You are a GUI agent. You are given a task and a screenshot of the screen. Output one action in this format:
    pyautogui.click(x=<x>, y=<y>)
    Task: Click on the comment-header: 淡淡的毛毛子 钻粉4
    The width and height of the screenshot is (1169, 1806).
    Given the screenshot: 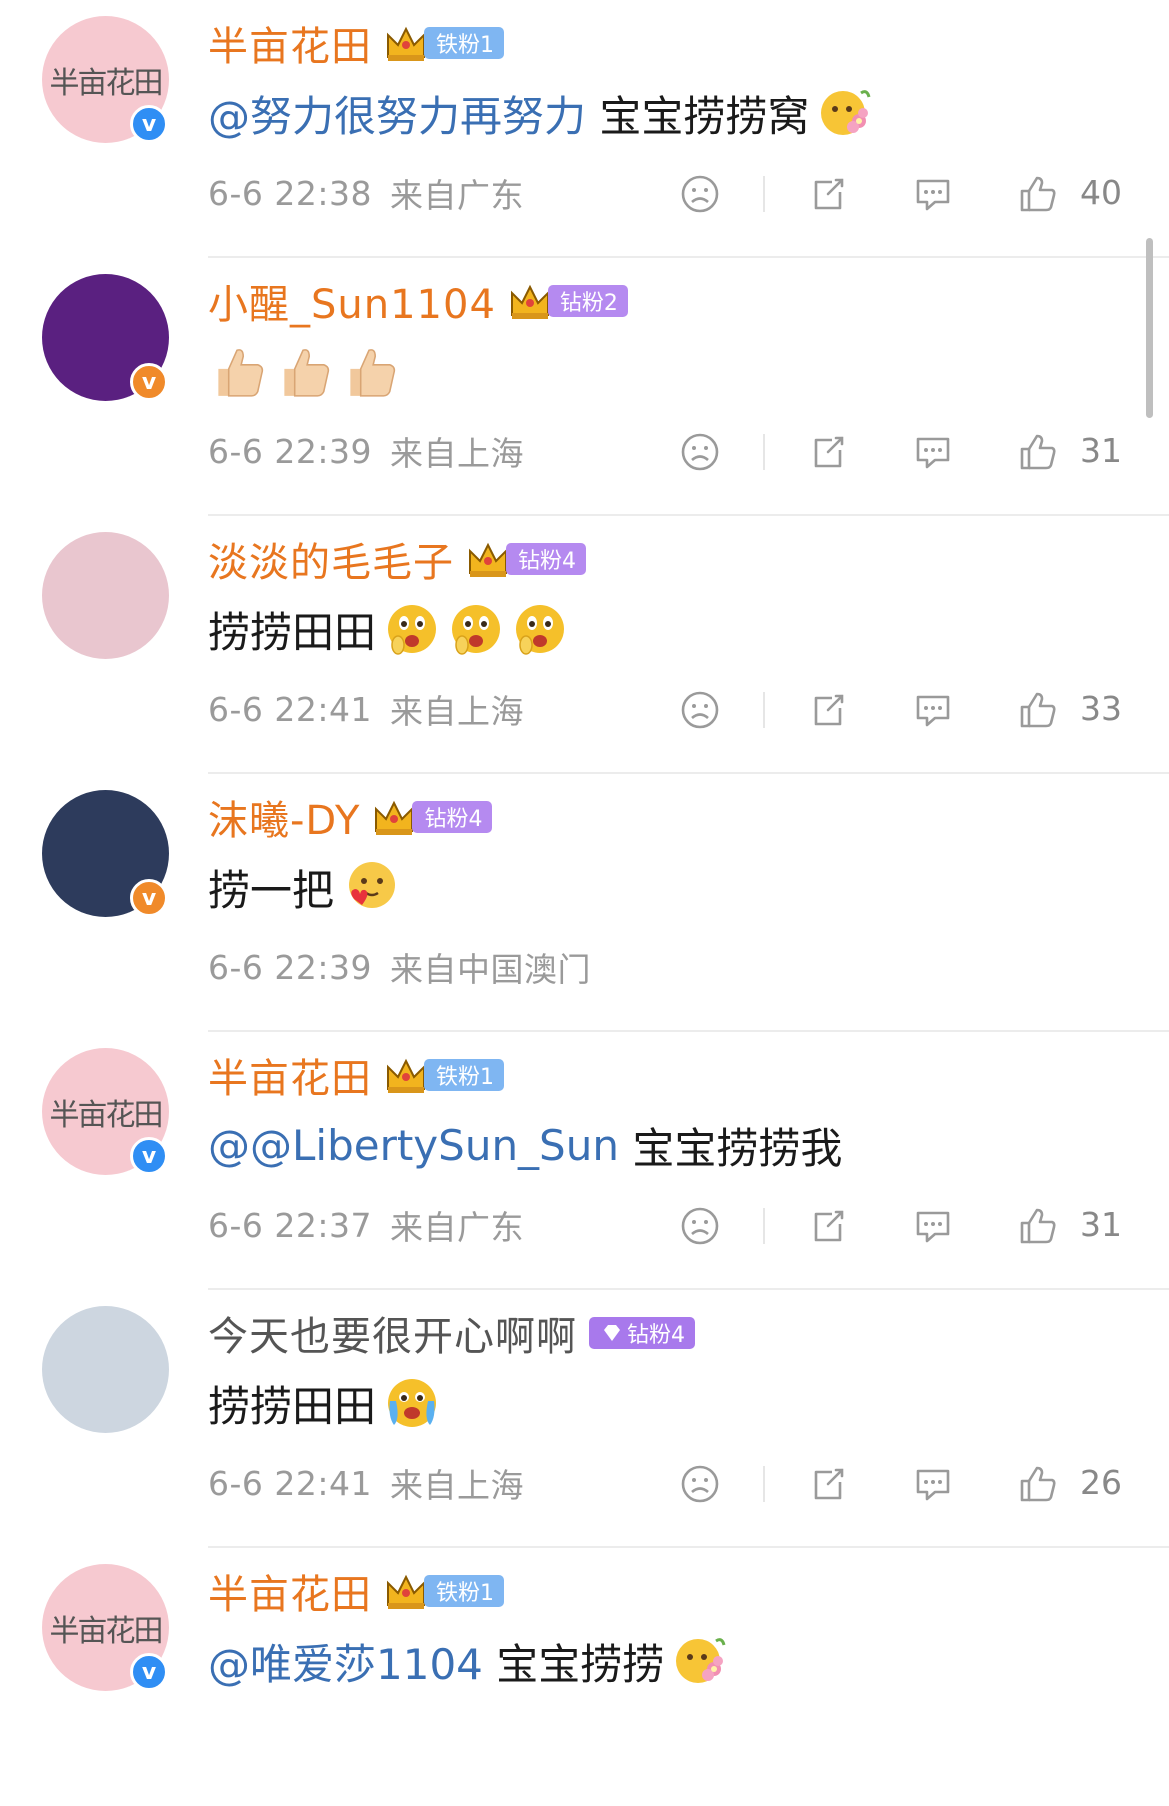 What is the action you would take?
    pyautogui.click(x=397, y=560)
    